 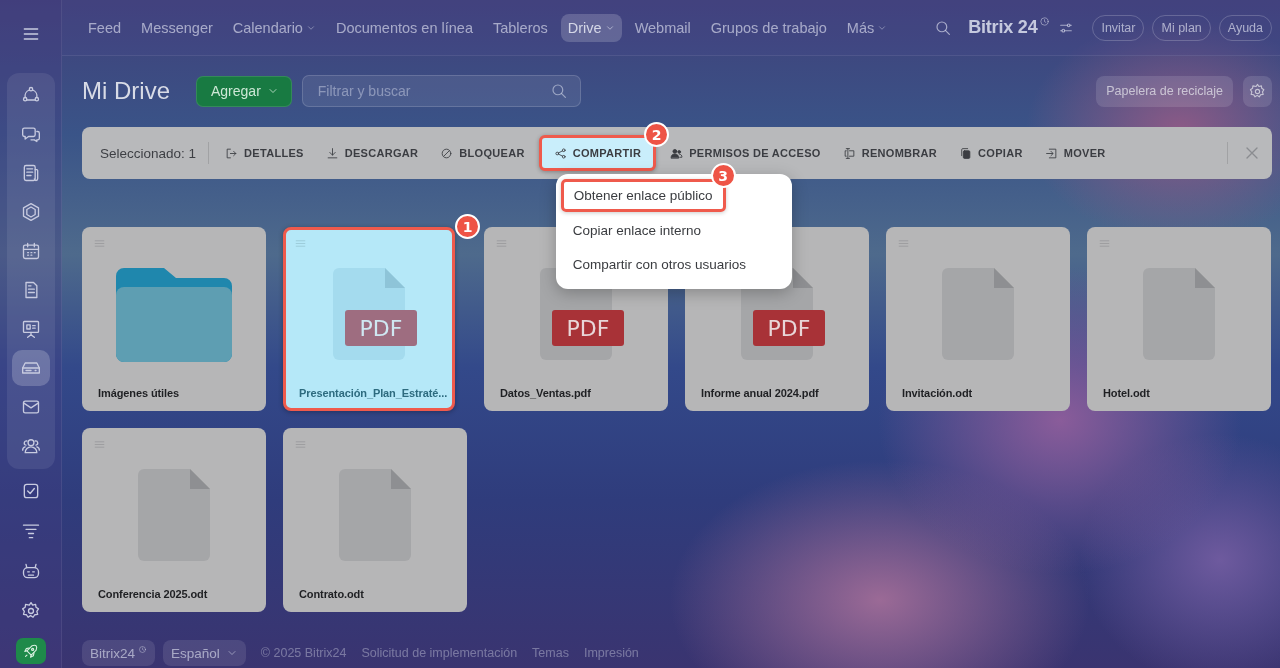 I want to click on file-name: Hotel.odt, so click(x=1126, y=393).